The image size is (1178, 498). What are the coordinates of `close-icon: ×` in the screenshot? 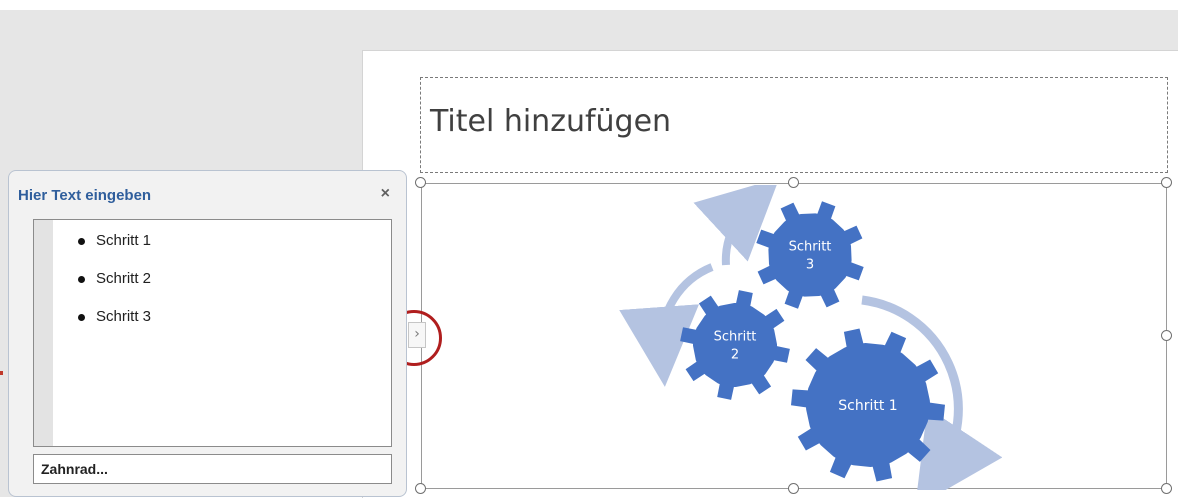 It's located at (385, 194).